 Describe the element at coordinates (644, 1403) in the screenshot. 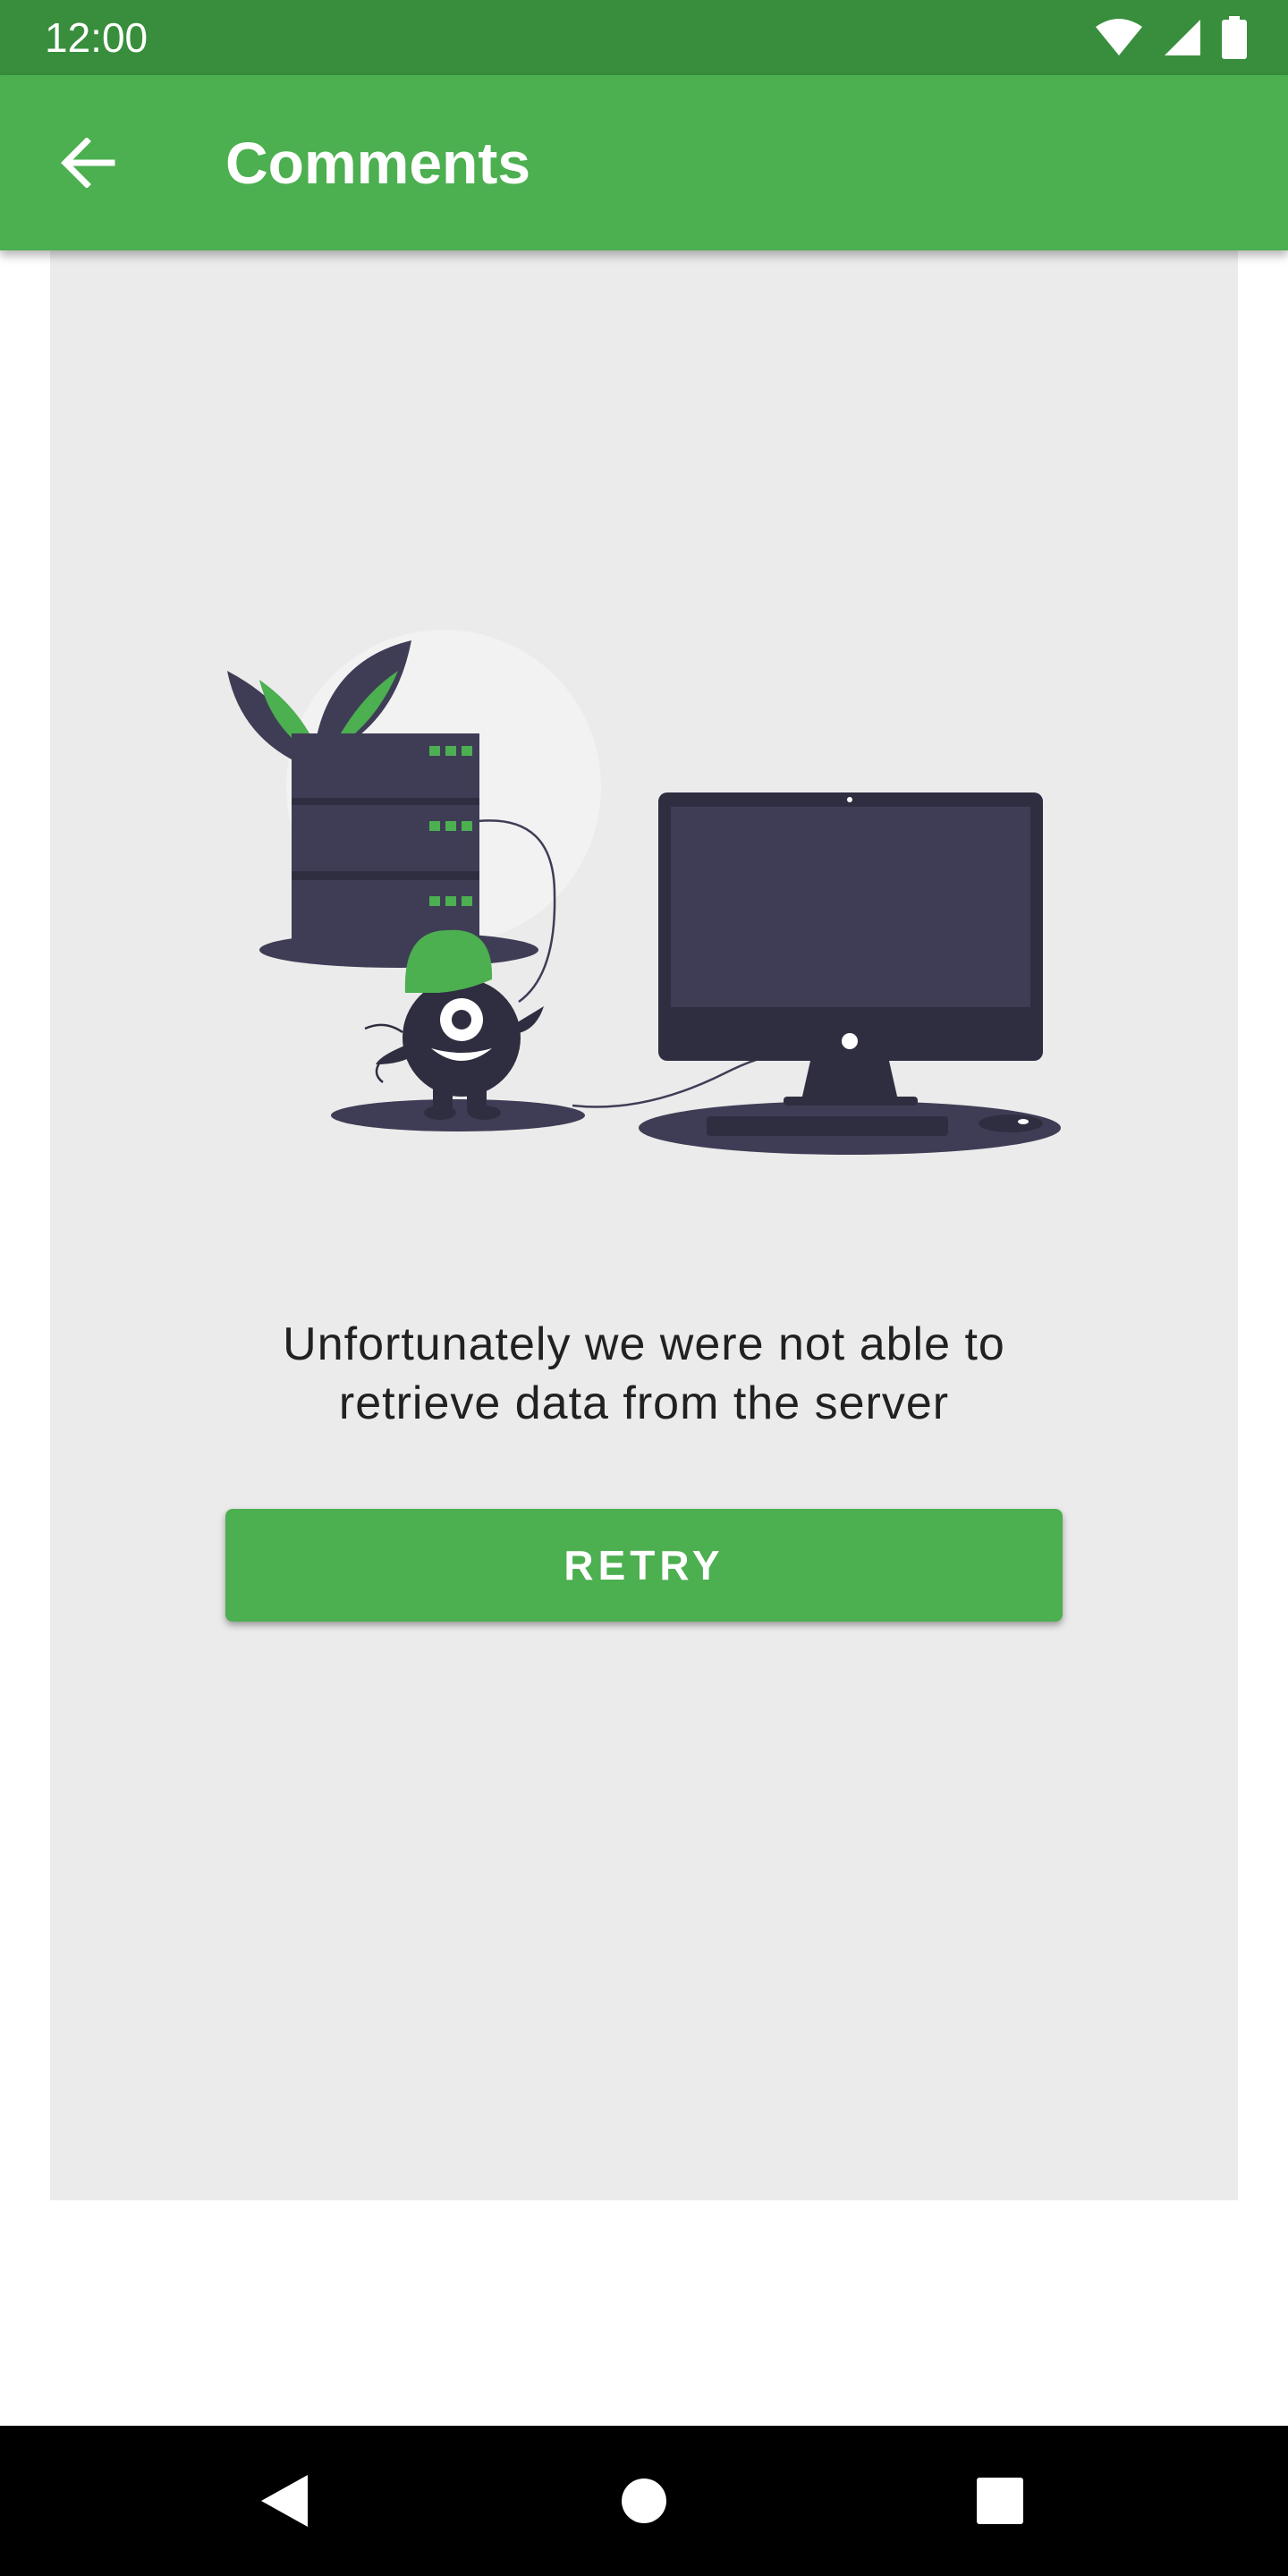

I see `error-message-line-2: retrieve data from the server` at that location.